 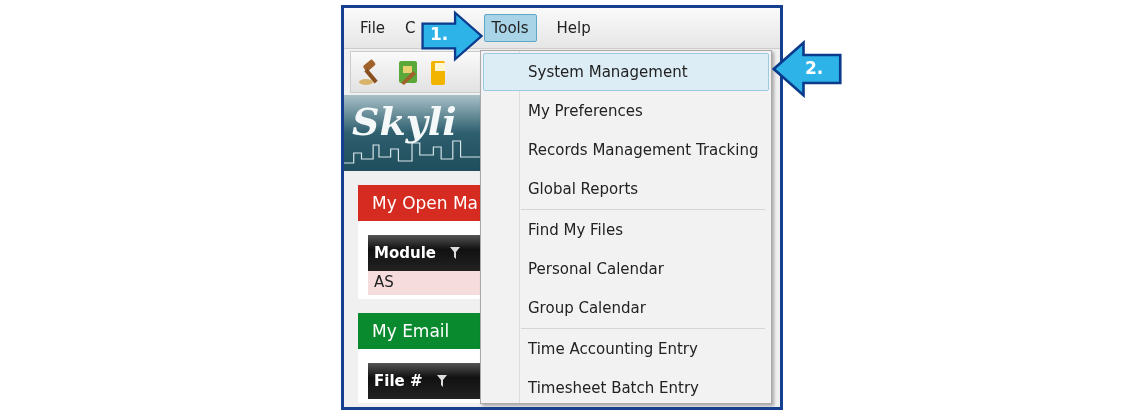 I want to click on menu-item: File, so click(x=373, y=28).